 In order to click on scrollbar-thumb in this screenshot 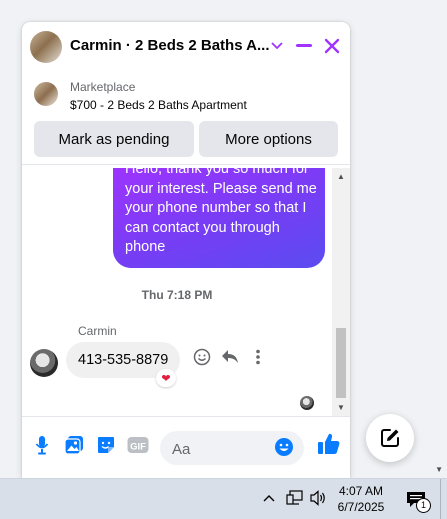, I will do `click(341, 363)`.